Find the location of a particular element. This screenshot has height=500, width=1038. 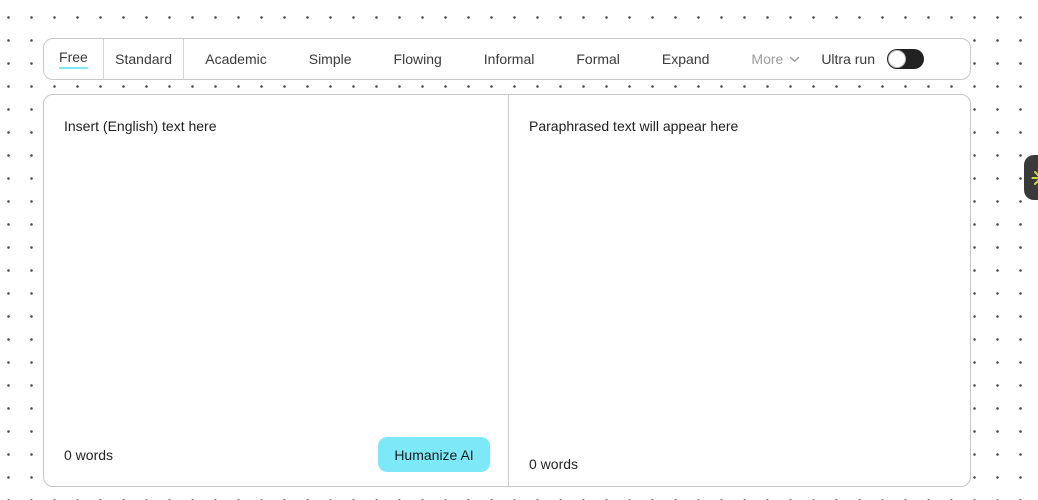

tab-academic-label: Academic is located at coordinates (236, 59).